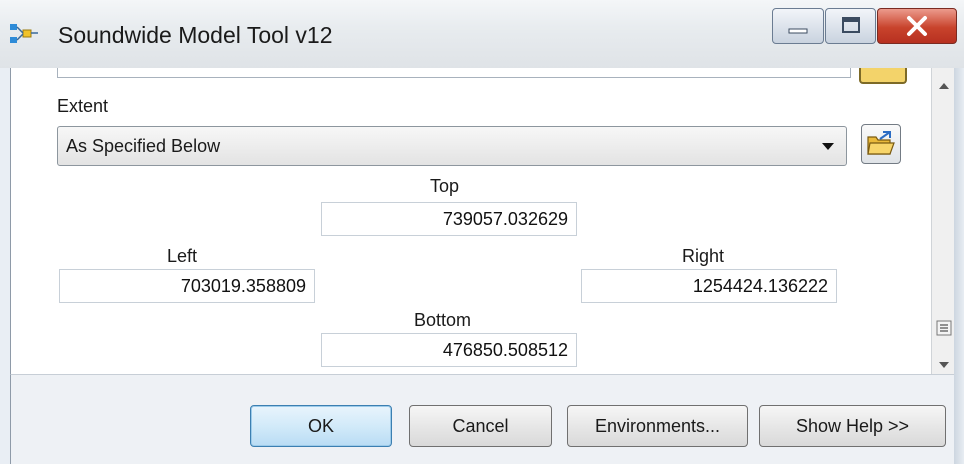 Image resolution: width=964 pixels, height=464 pixels. I want to click on extent-dropdown-value: As Specified Below, so click(143, 146).